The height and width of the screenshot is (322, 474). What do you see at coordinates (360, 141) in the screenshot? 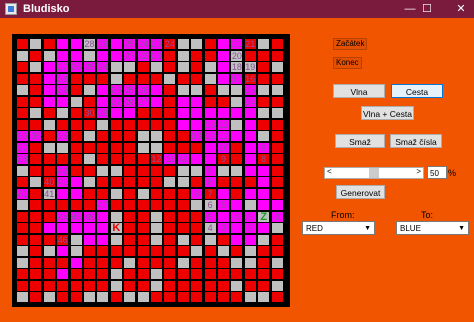
I see `clear-button: Smaž` at bounding box center [360, 141].